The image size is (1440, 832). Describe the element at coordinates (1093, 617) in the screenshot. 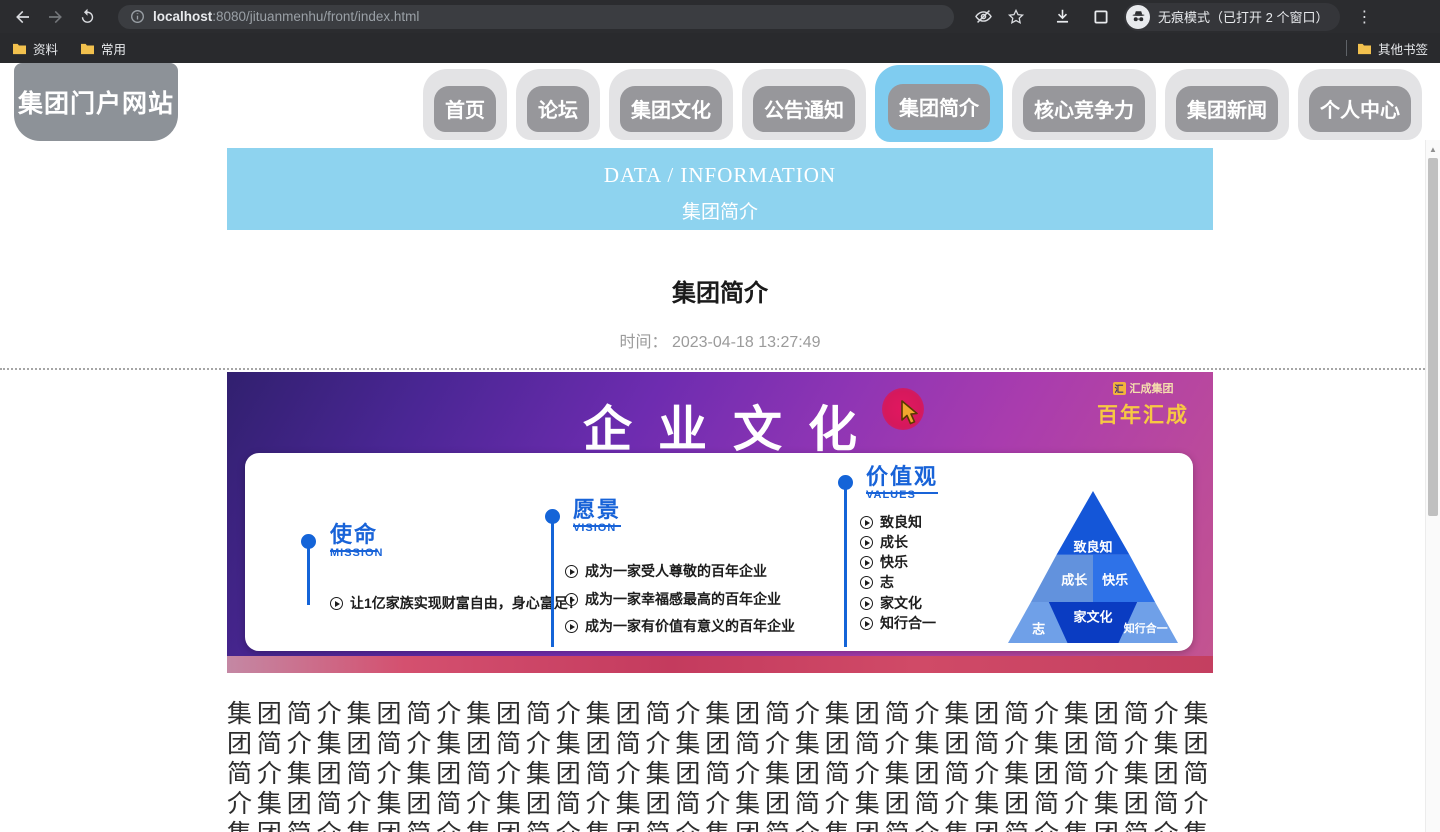

I see `pyramid-label: 家文化` at that location.